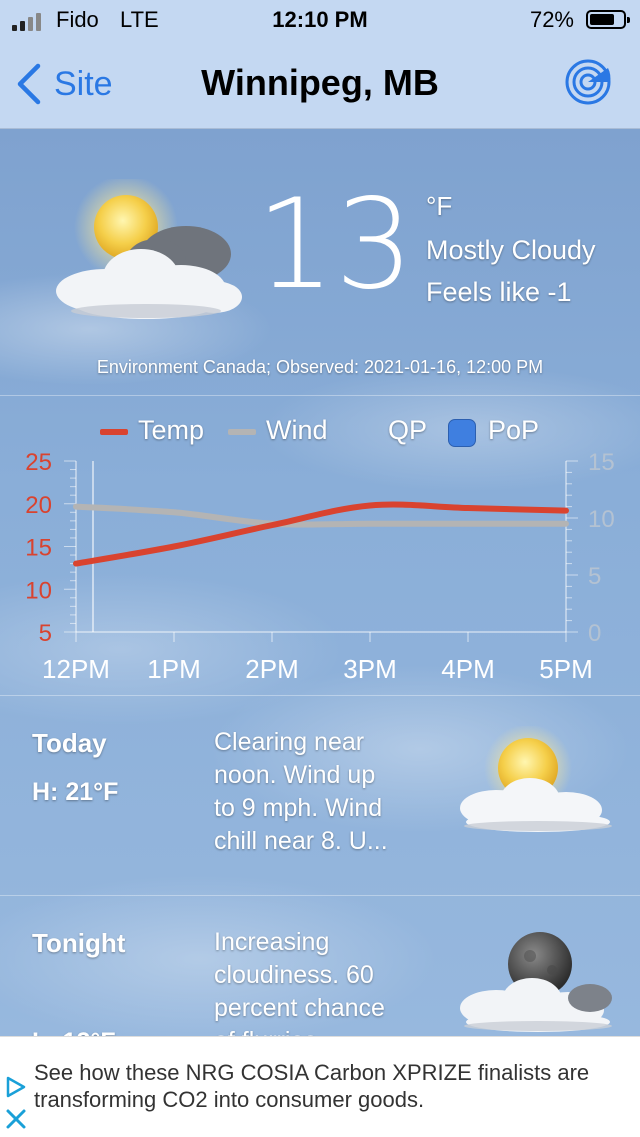 This screenshot has height=1137, width=640. I want to click on forecast-low: L: 13°F, so click(74, 1032).